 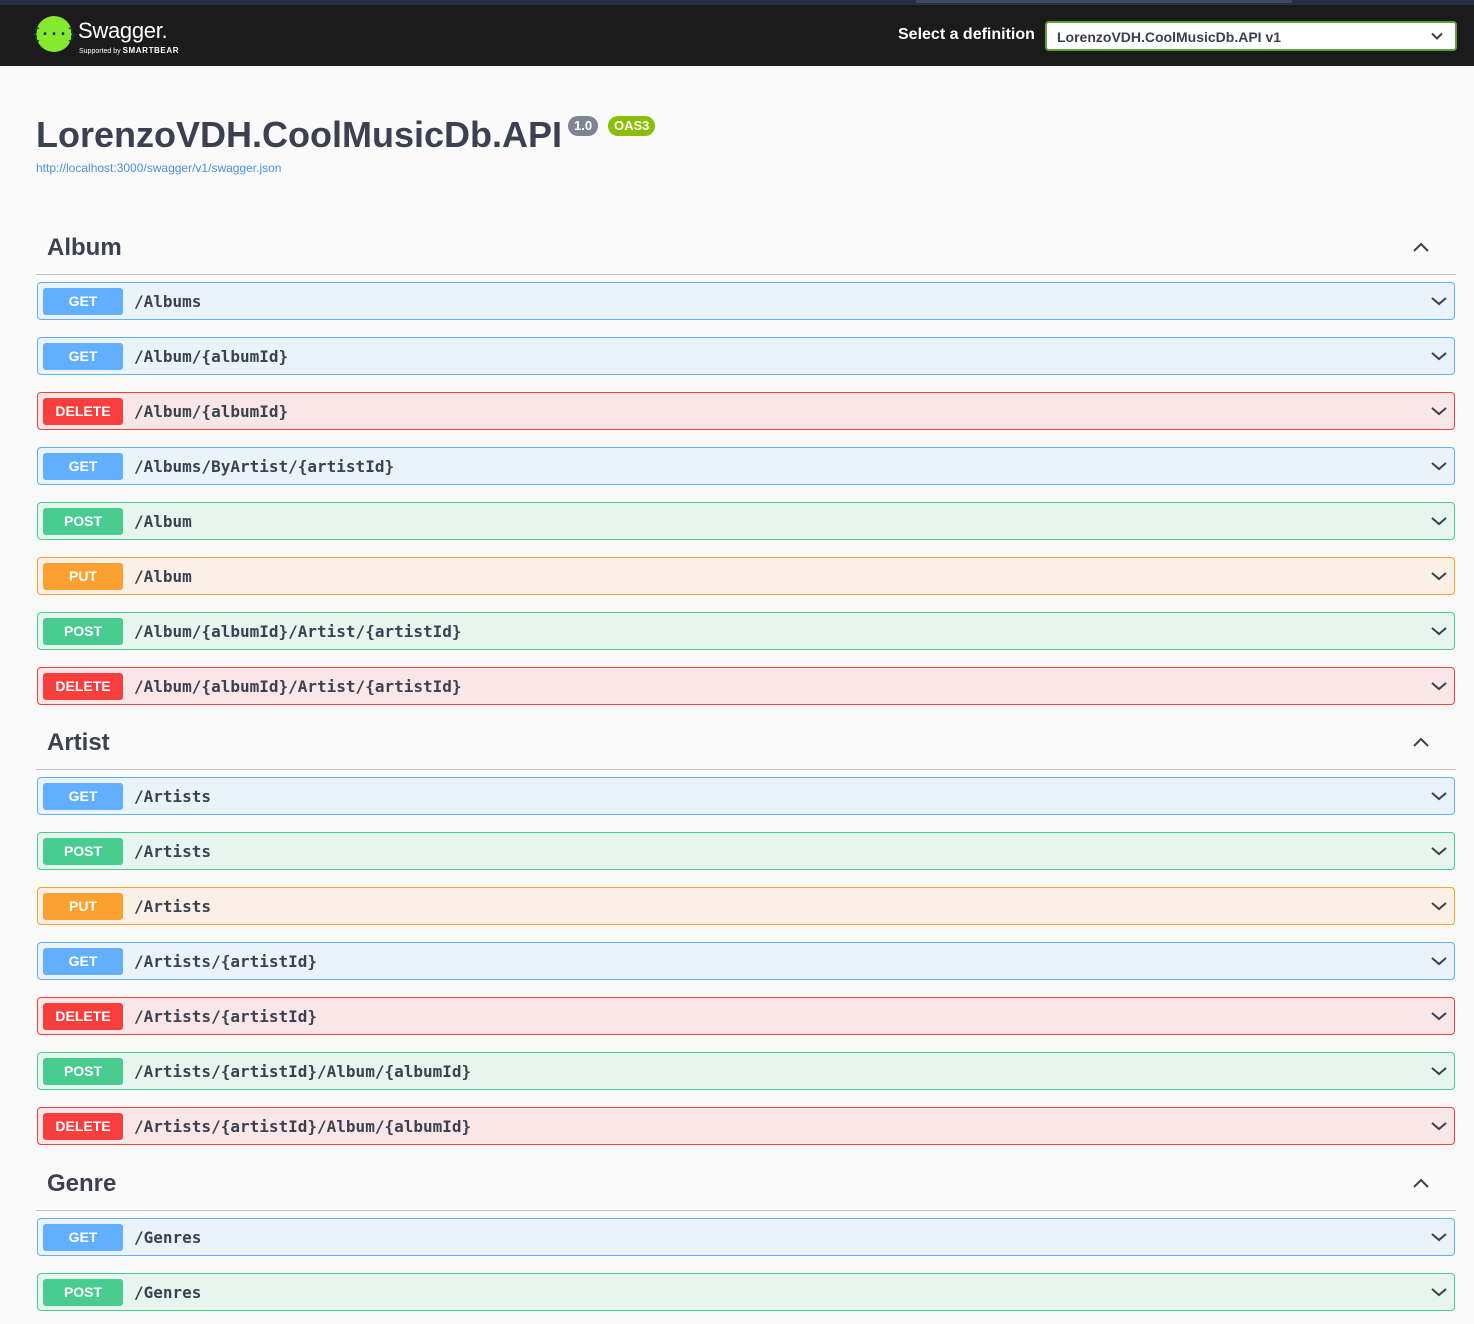 I want to click on operation-put: PUT/Album, so click(x=746, y=576).